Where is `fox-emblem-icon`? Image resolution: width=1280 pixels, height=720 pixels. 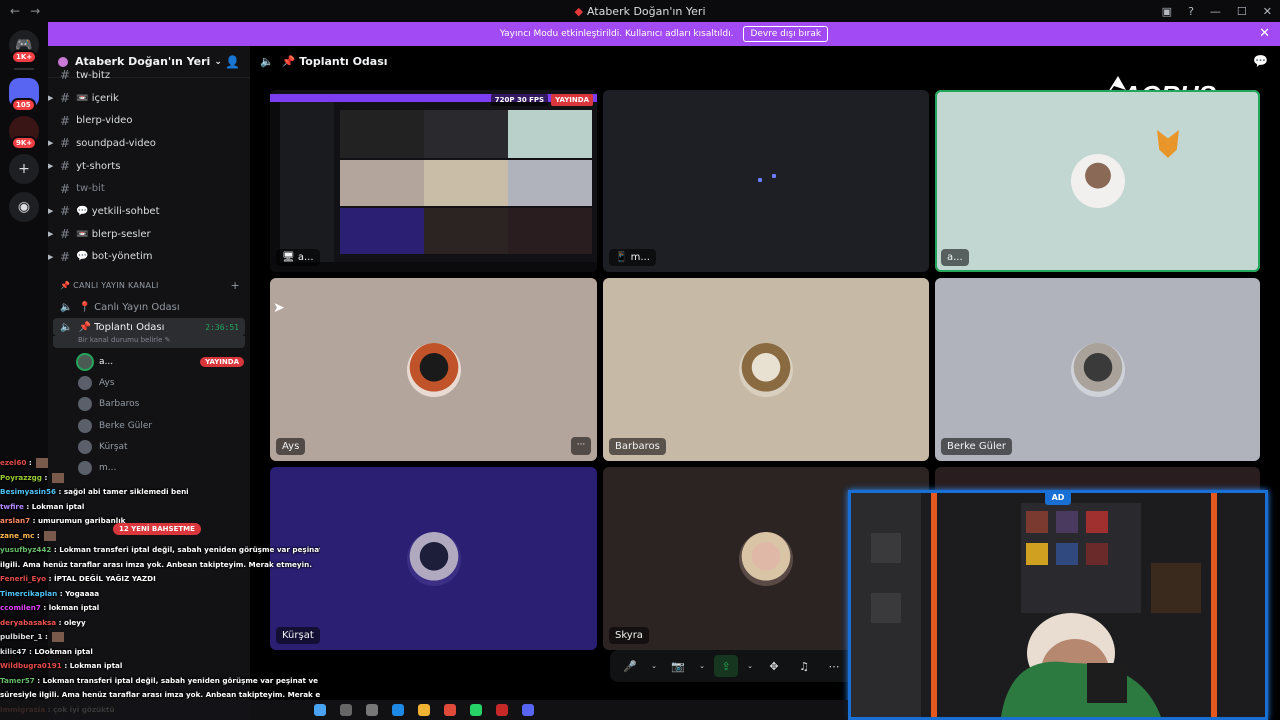
fox-emblem-icon is located at coordinates (1168, 144).